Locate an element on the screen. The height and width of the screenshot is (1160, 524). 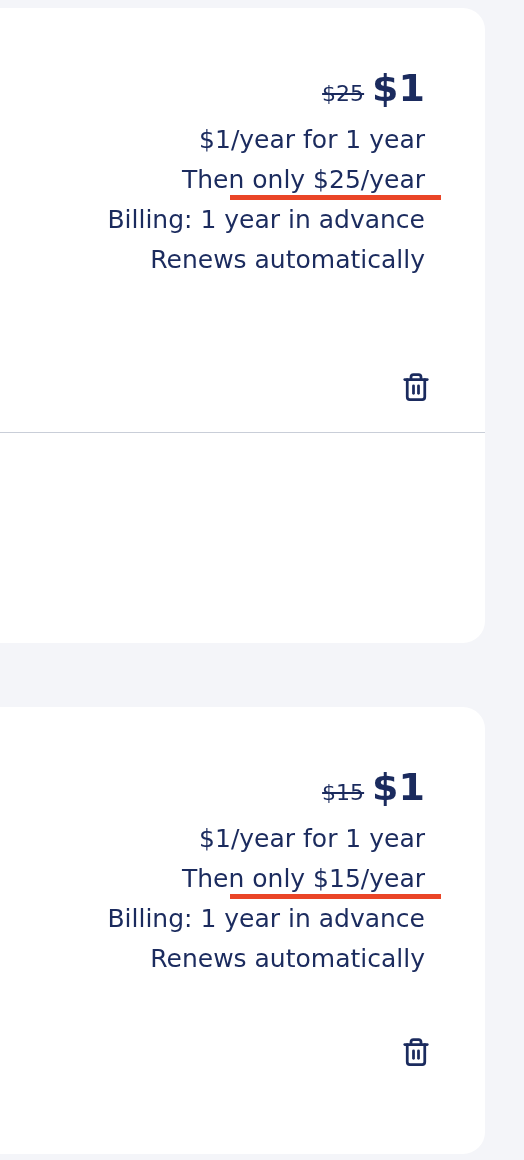
original-price: $15 is located at coordinates (343, 792).